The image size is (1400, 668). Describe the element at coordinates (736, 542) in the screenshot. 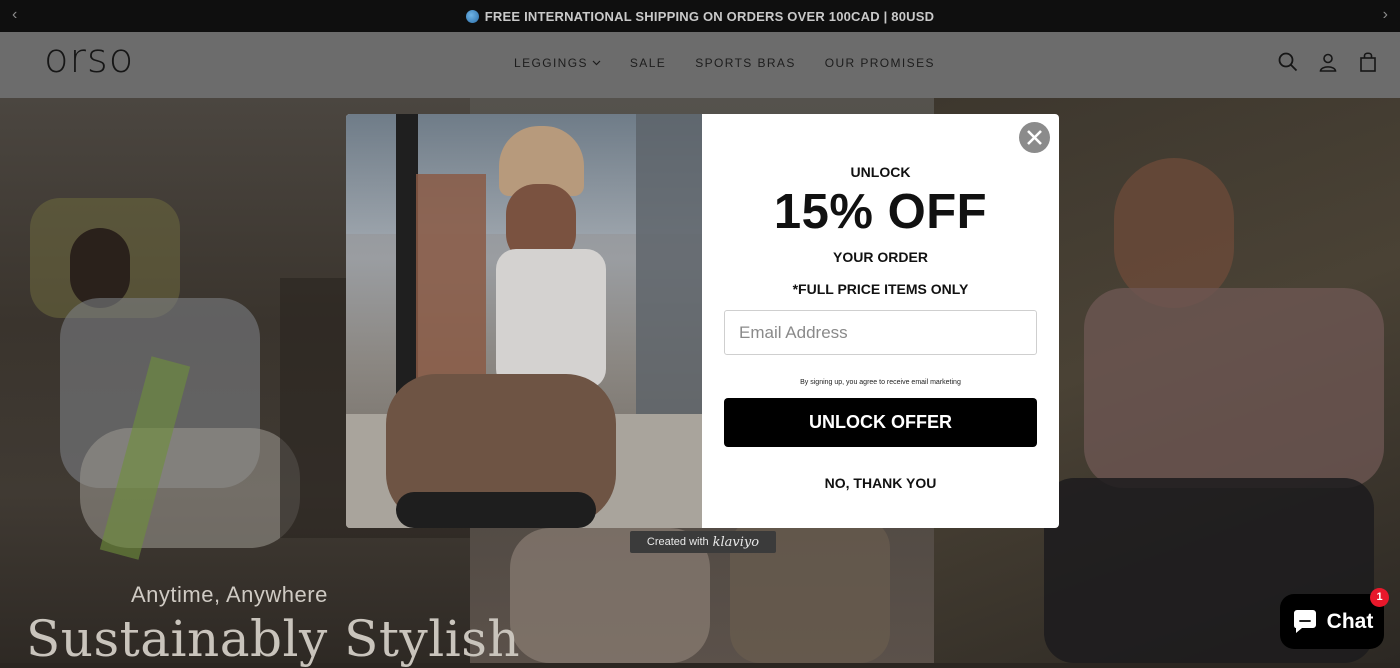

I see `klaviyo-logo: klaviyo` at that location.